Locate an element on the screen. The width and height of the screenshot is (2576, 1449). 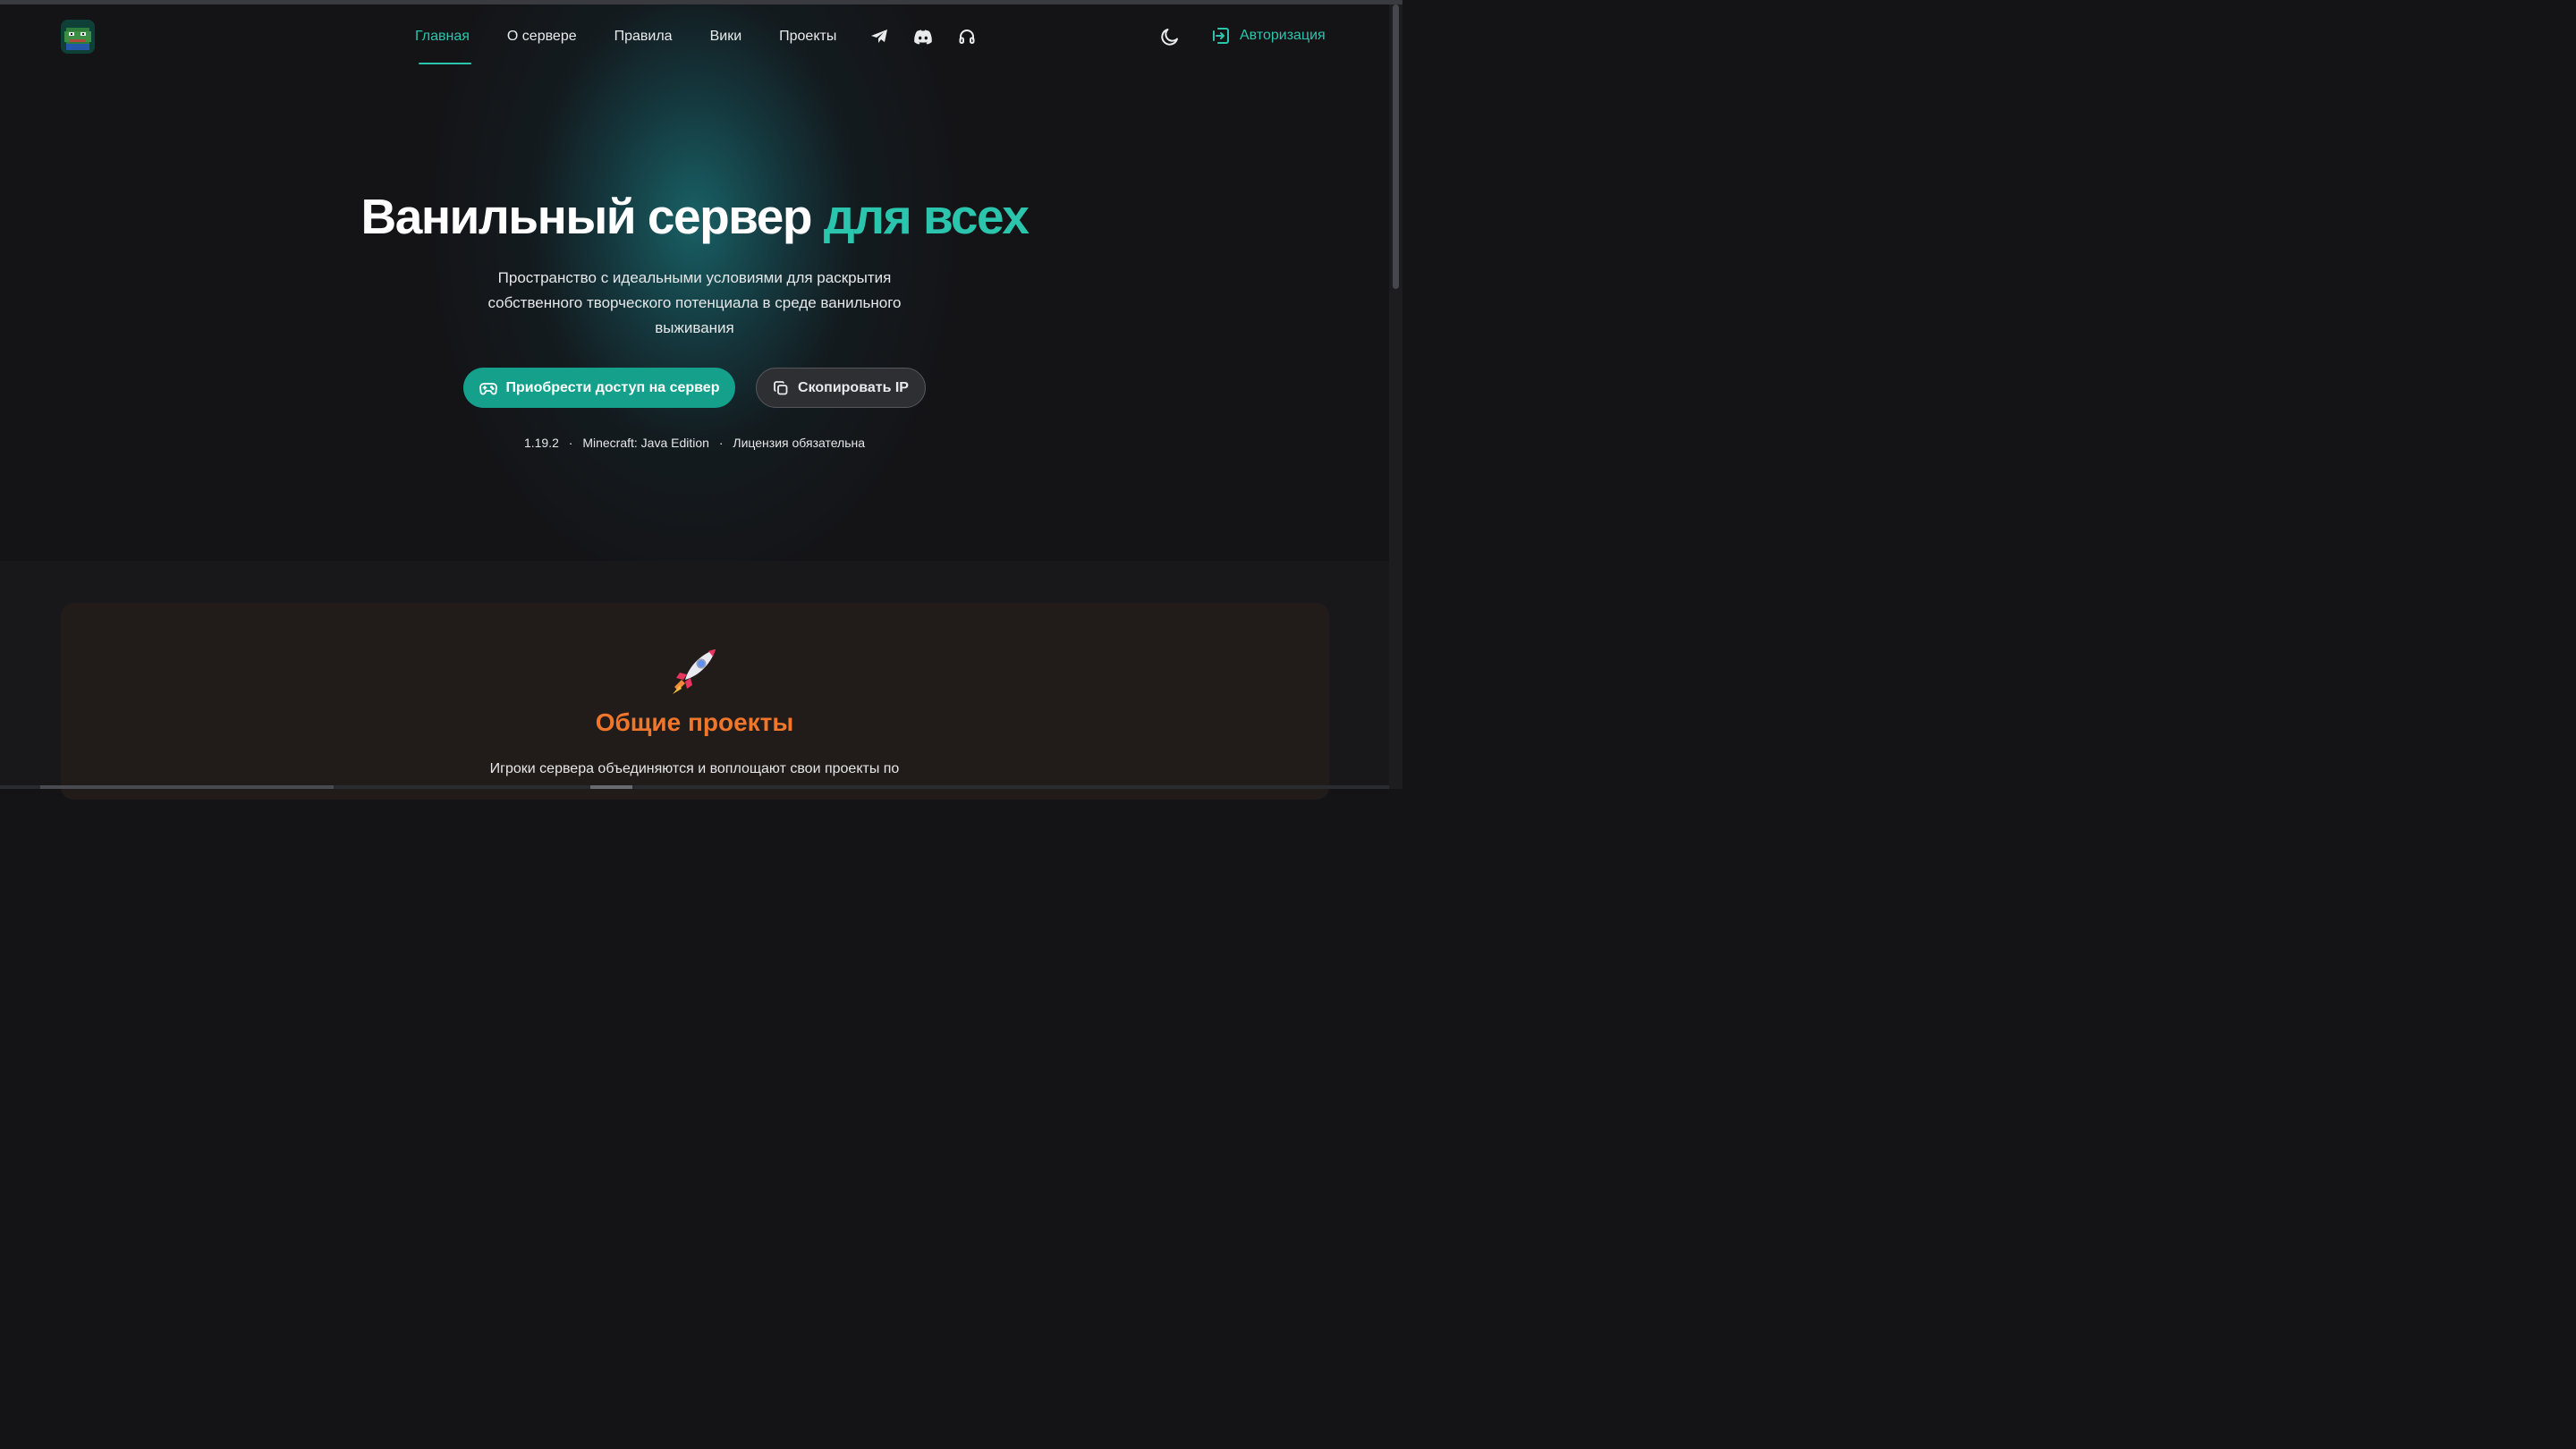
buy-access-button: Приобрести доступ на сервер is located at coordinates (599, 388).